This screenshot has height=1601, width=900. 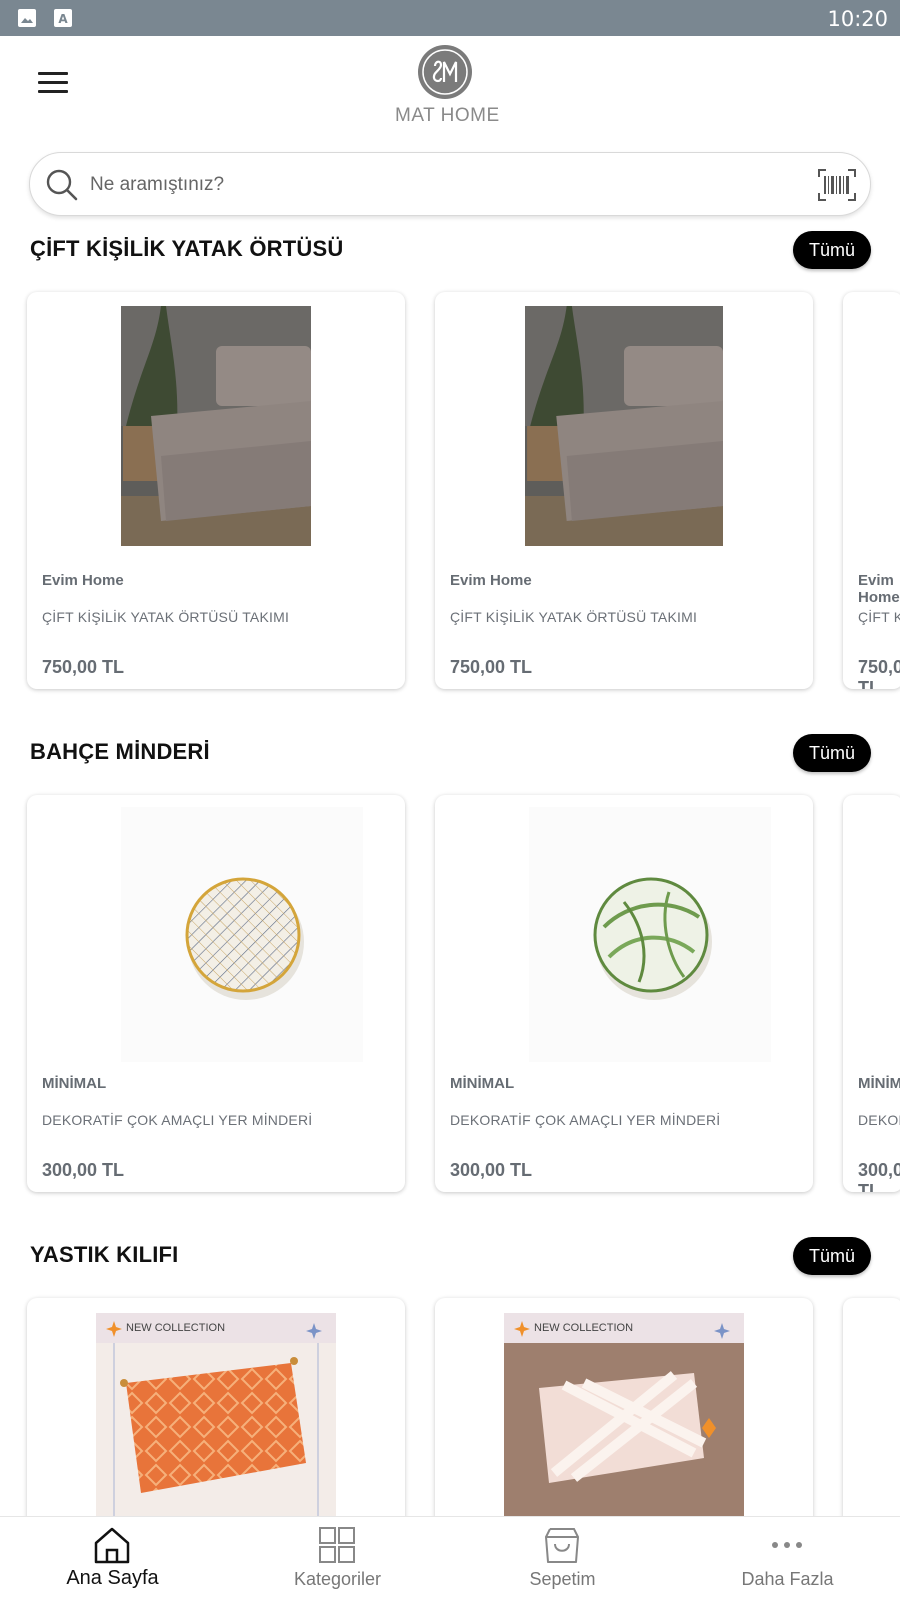 I want to click on clock: 10:20, so click(x=857, y=19).